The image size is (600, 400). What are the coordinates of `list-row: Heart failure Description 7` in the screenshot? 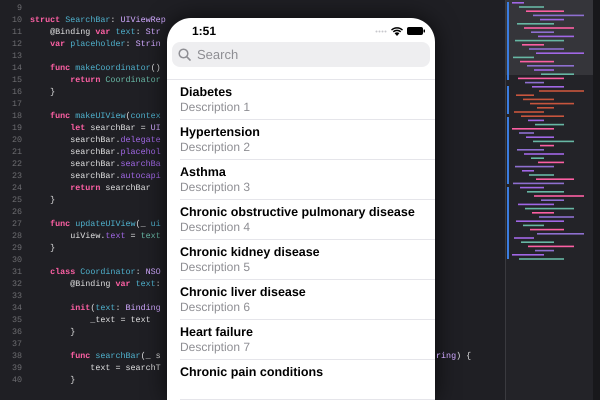 It's located at (307, 340).